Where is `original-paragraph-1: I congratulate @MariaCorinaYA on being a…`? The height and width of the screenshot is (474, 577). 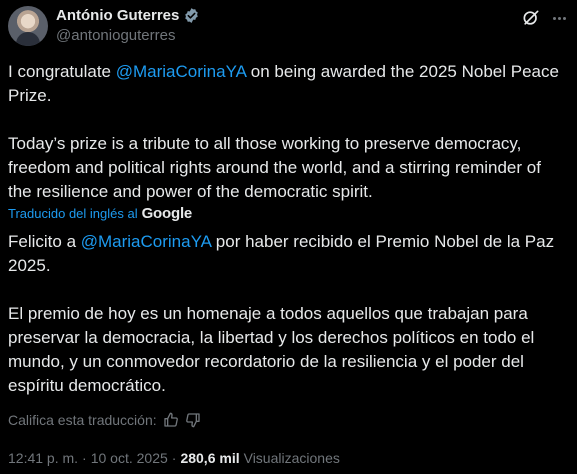 original-paragraph-1: I congratulate @MariaCorinaYA on being a… is located at coordinates (288, 84).